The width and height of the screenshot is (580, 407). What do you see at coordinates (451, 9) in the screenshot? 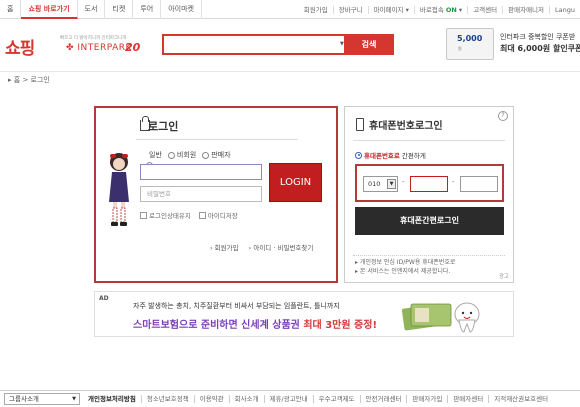
I see `quick-access-on-badge: ON` at bounding box center [451, 9].